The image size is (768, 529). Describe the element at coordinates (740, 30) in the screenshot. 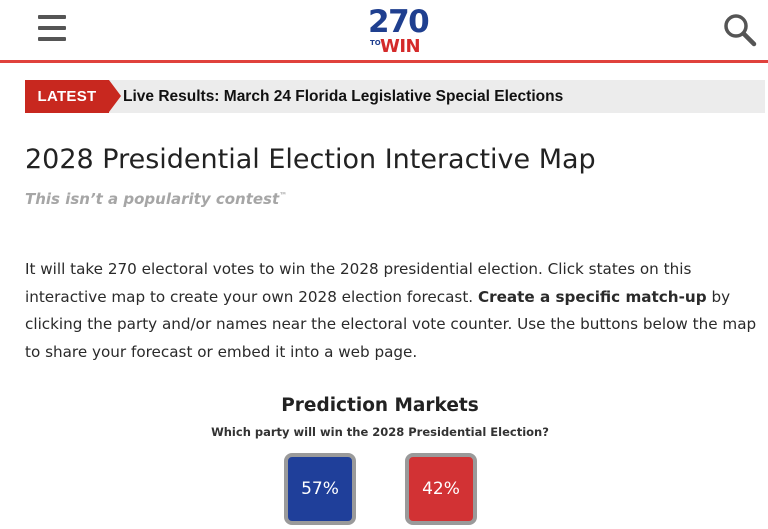

I see `search-icon` at that location.